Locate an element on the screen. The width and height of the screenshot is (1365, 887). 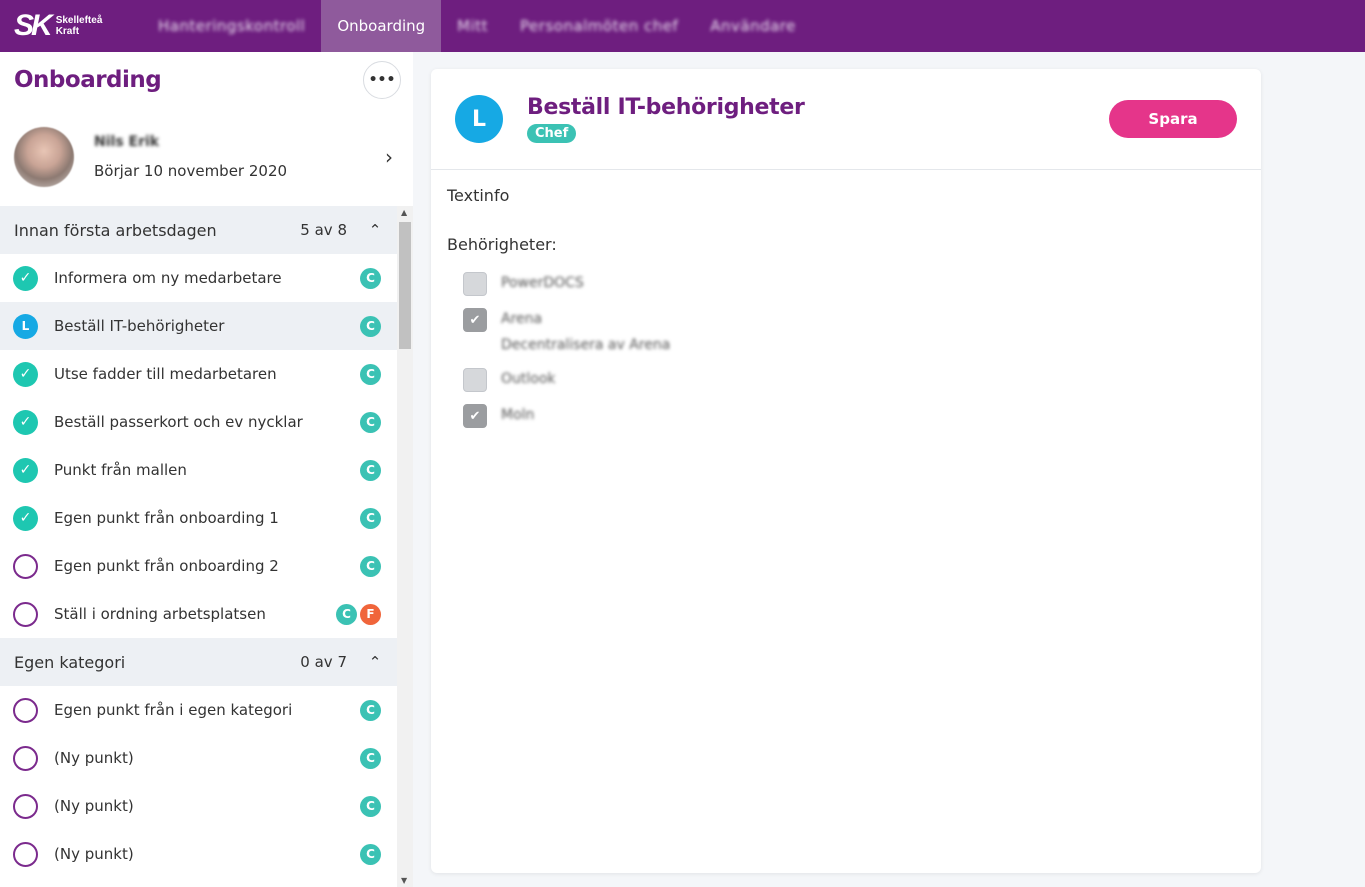
task-item: ✓ Utse fadder till medarbetaren C is located at coordinates (198, 374).